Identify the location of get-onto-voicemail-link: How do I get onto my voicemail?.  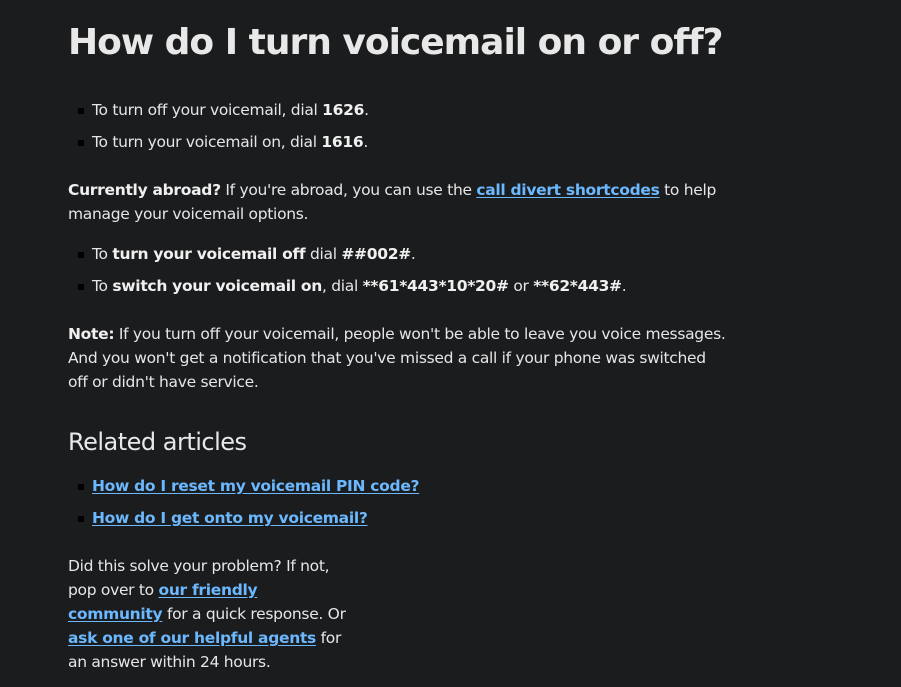
(230, 518).